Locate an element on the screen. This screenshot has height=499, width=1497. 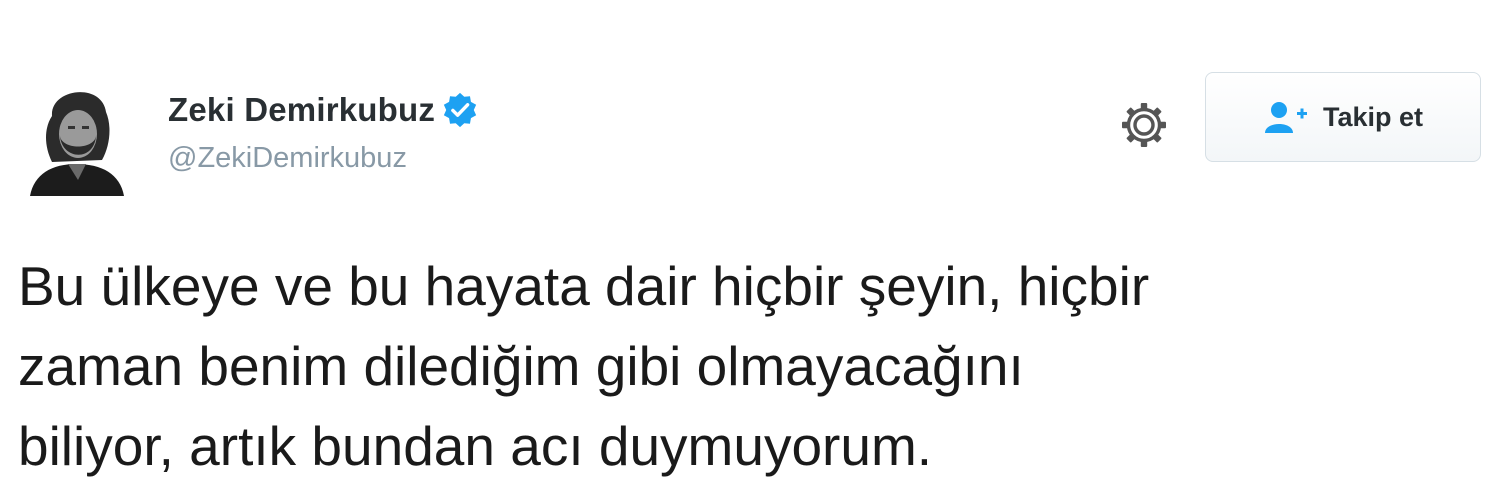
verified-badge-icon is located at coordinates (460, 110).